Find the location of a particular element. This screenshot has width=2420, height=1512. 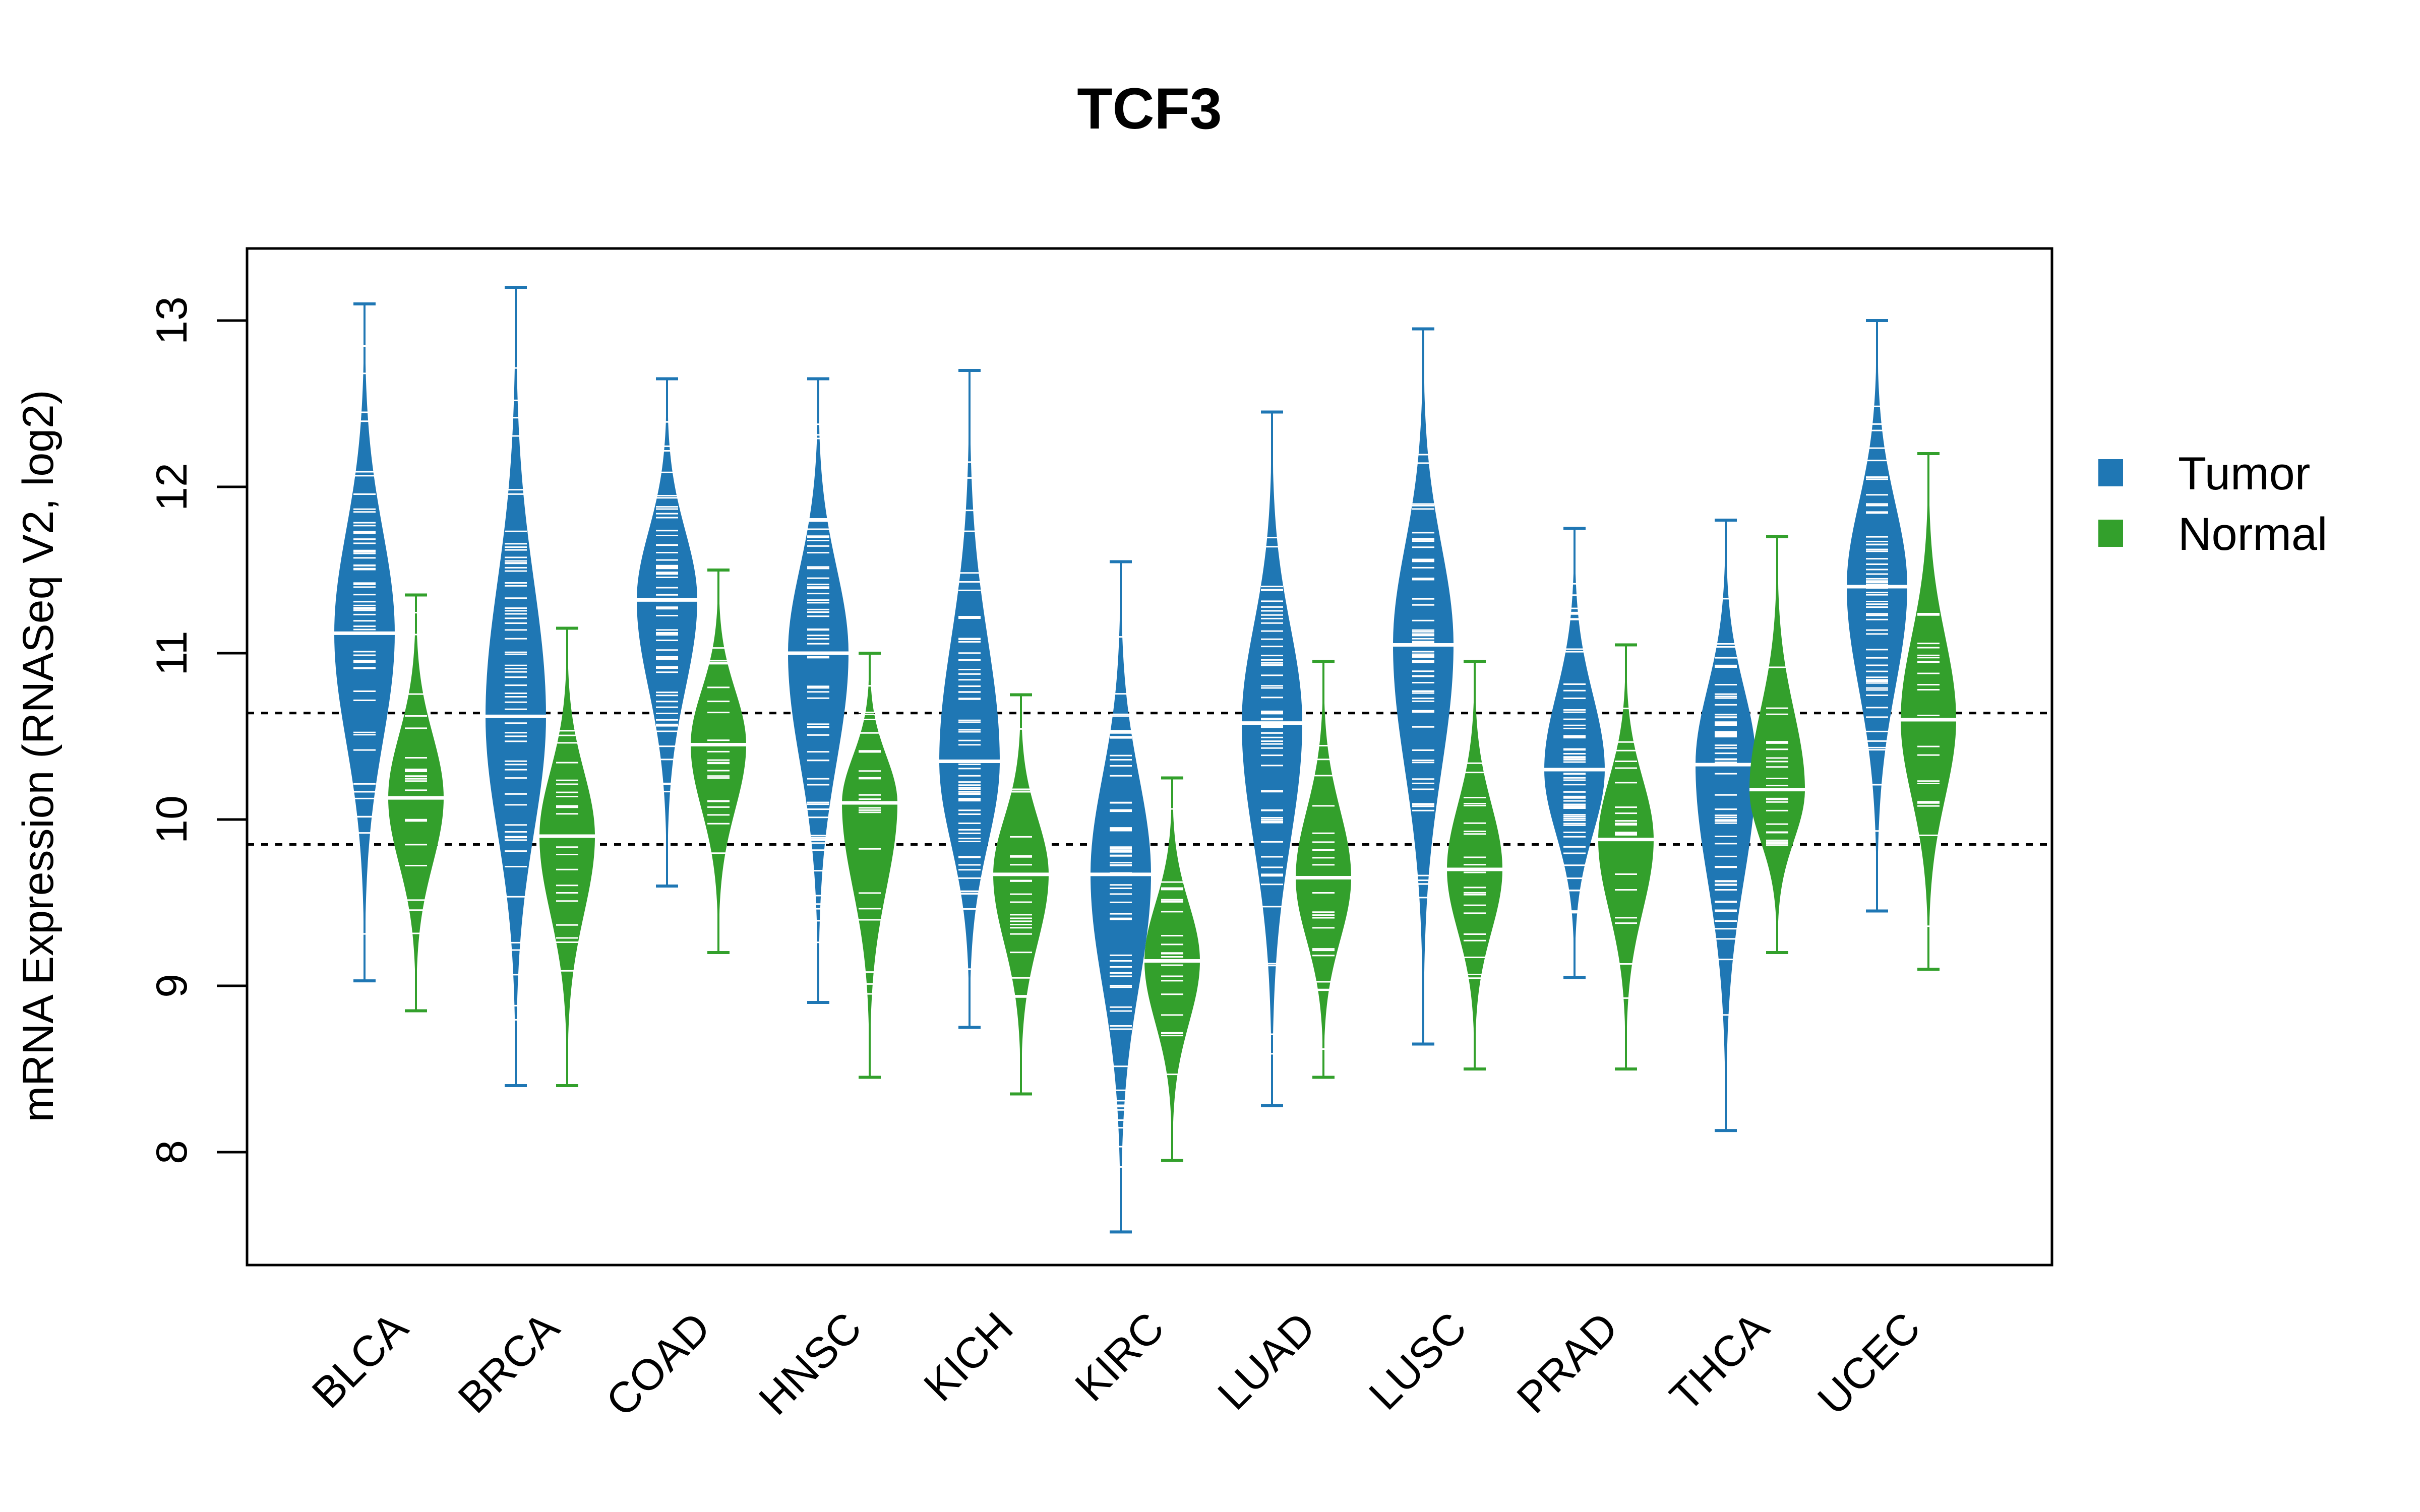

bean-normal-hnsc is located at coordinates (869, 865).